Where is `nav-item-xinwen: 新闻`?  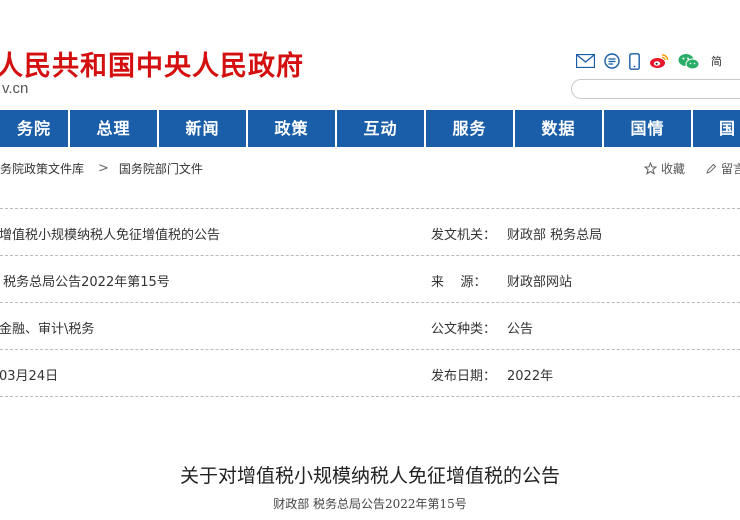 nav-item-xinwen: 新闻 is located at coordinates (203, 128).